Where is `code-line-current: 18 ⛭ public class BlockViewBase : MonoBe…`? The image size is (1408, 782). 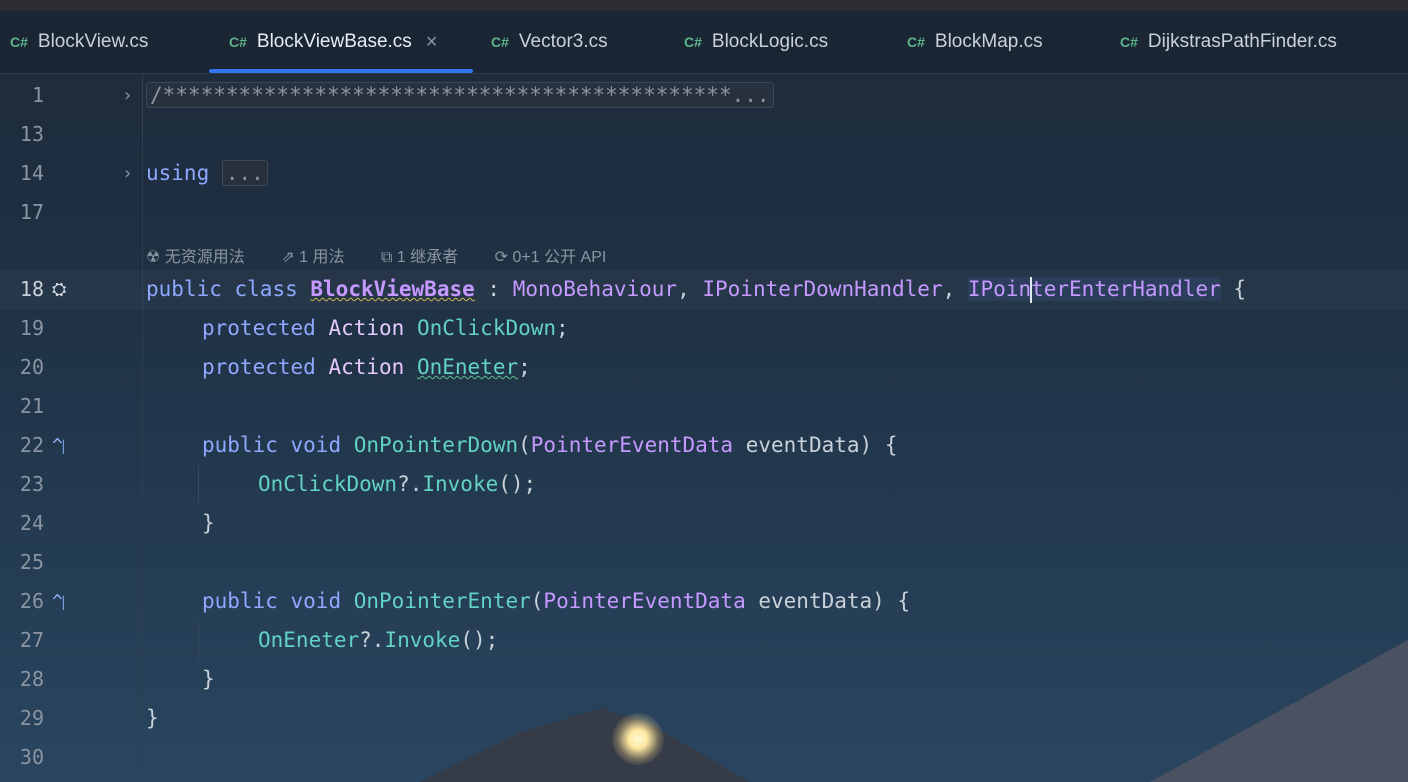 code-line-current: 18 ⛭ public class BlockViewBase : MonoBe… is located at coordinates (704, 289).